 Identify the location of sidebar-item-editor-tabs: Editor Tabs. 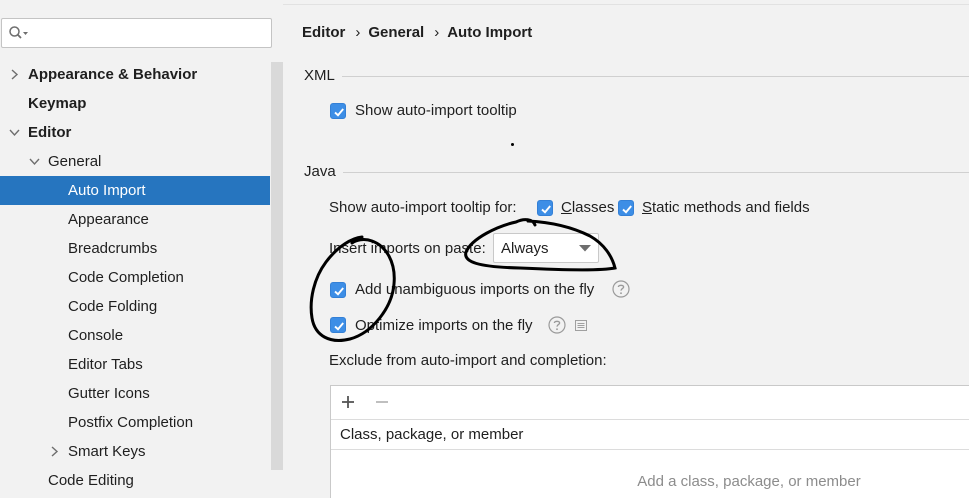
(135, 364).